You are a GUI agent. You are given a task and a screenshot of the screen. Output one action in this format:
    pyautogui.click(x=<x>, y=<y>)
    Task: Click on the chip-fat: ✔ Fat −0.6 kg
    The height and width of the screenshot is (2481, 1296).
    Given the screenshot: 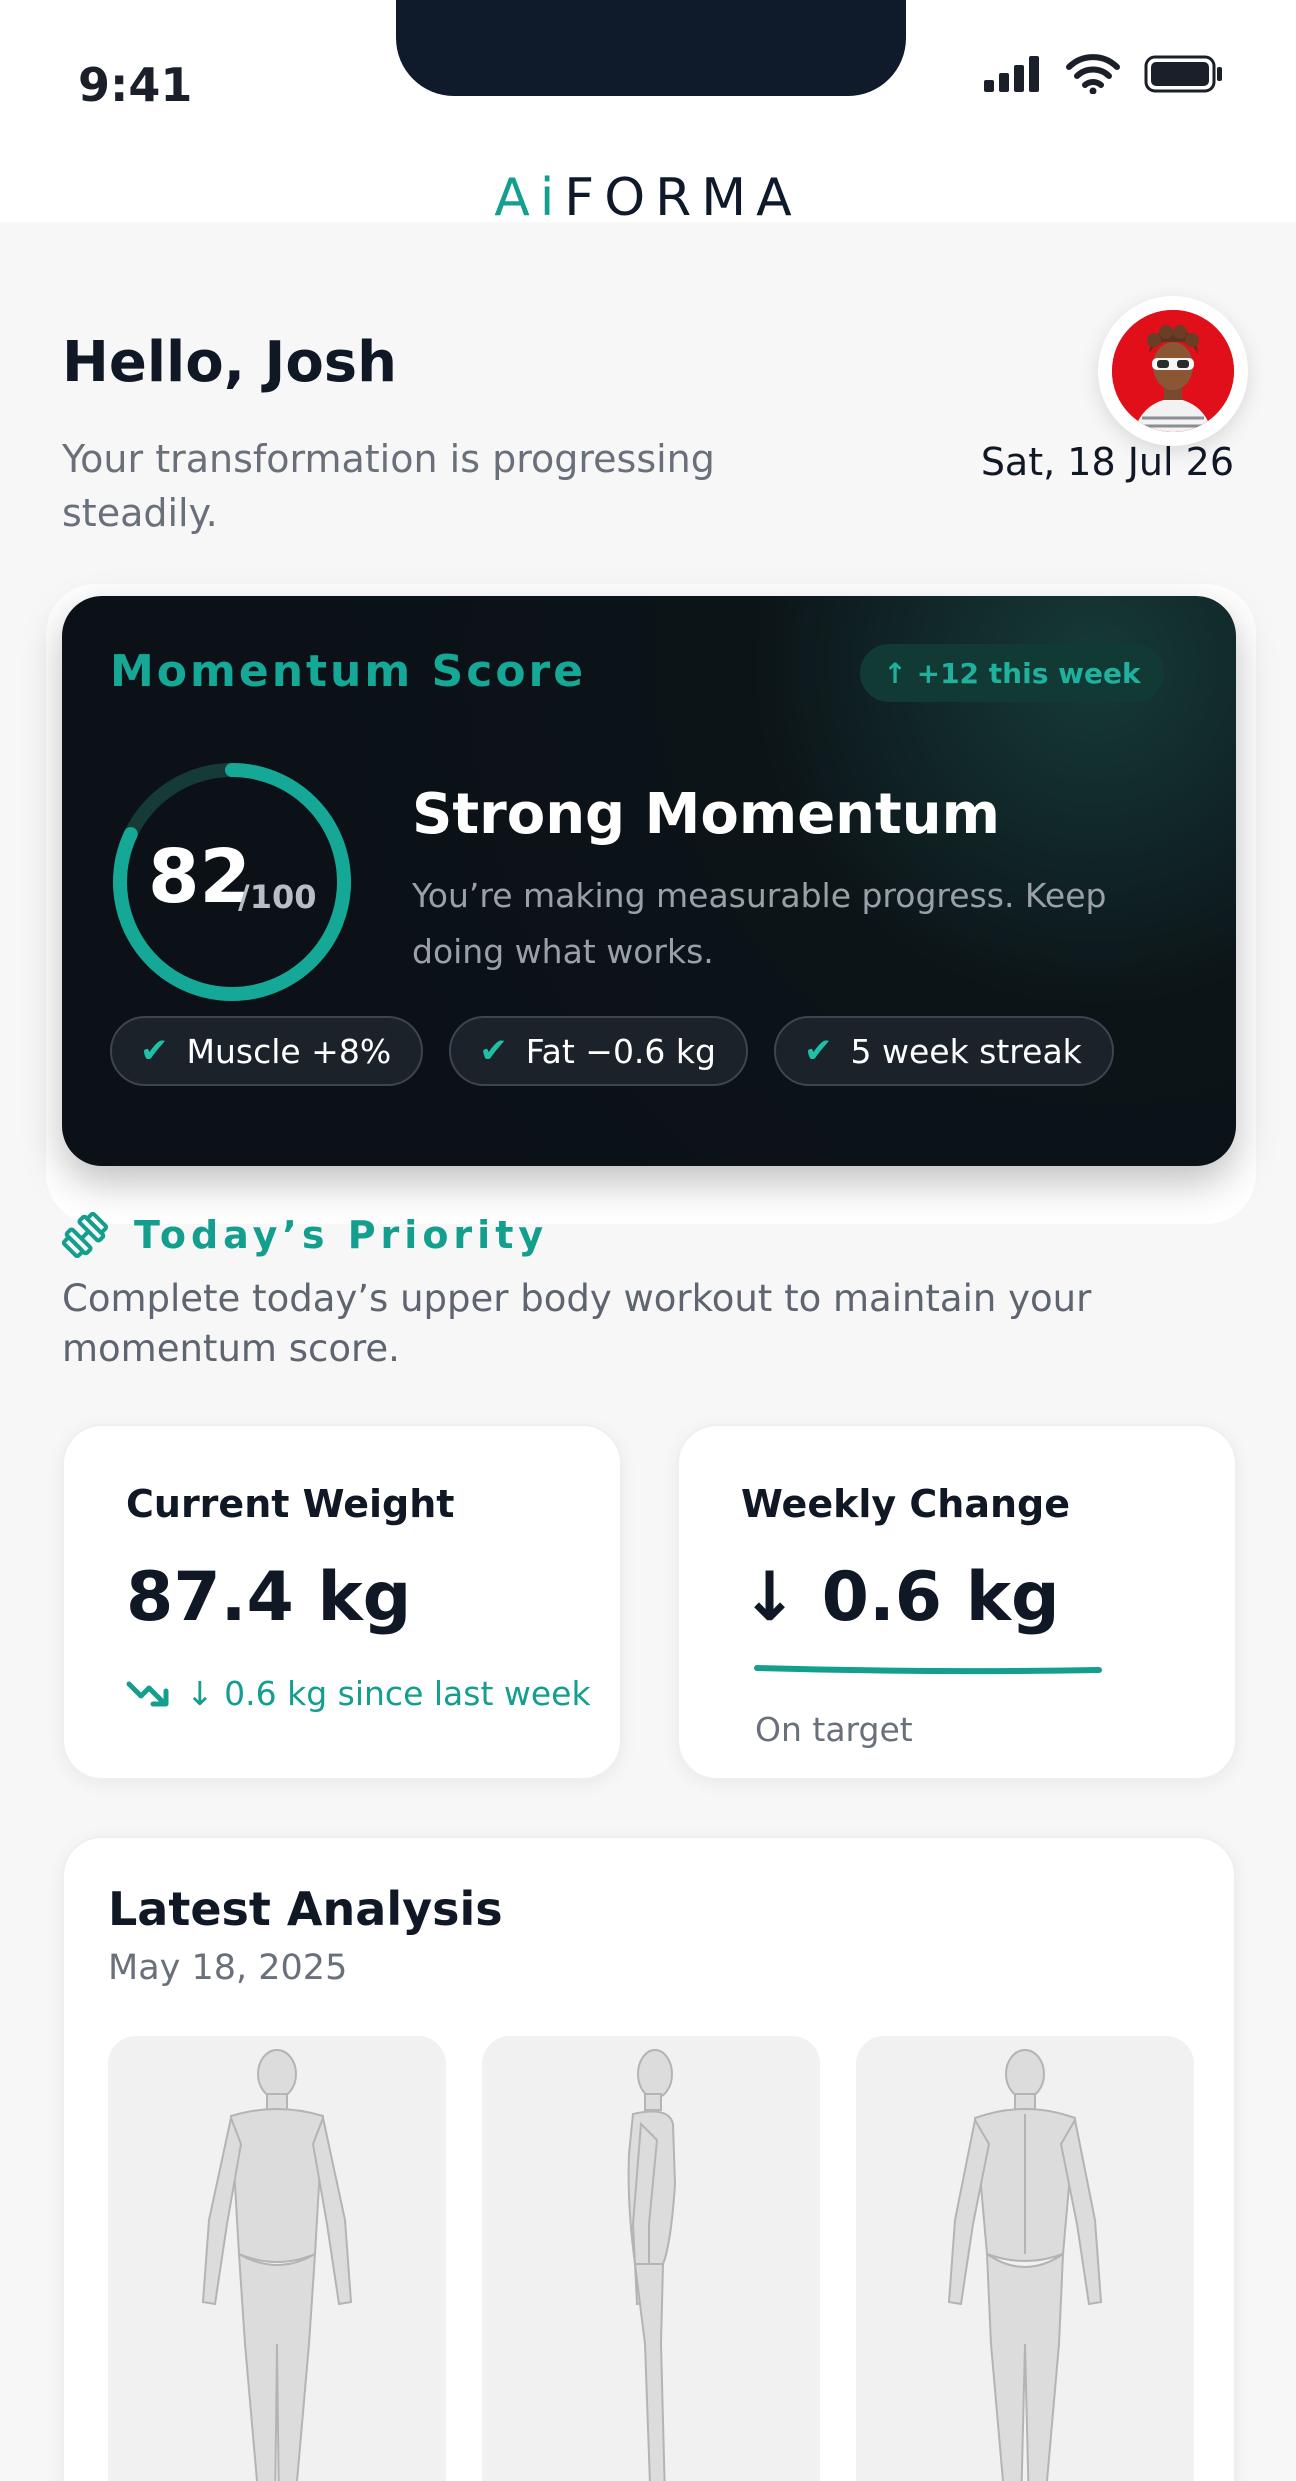 What is the action you would take?
    pyautogui.click(x=598, y=1051)
    